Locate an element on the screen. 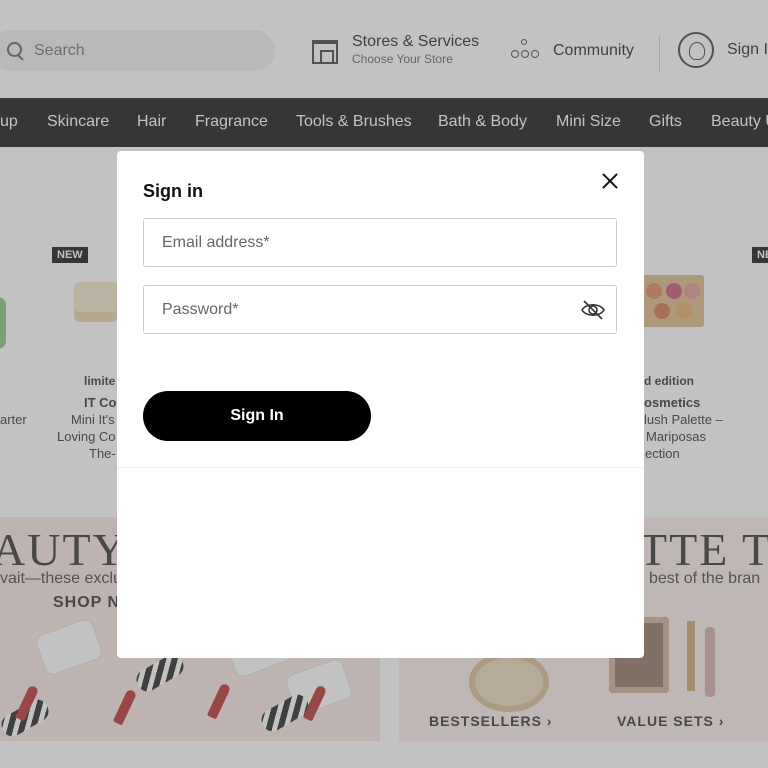 Image resolution: width=768 pixels, height=768 pixels. close-icon is located at coordinates (610, 181).